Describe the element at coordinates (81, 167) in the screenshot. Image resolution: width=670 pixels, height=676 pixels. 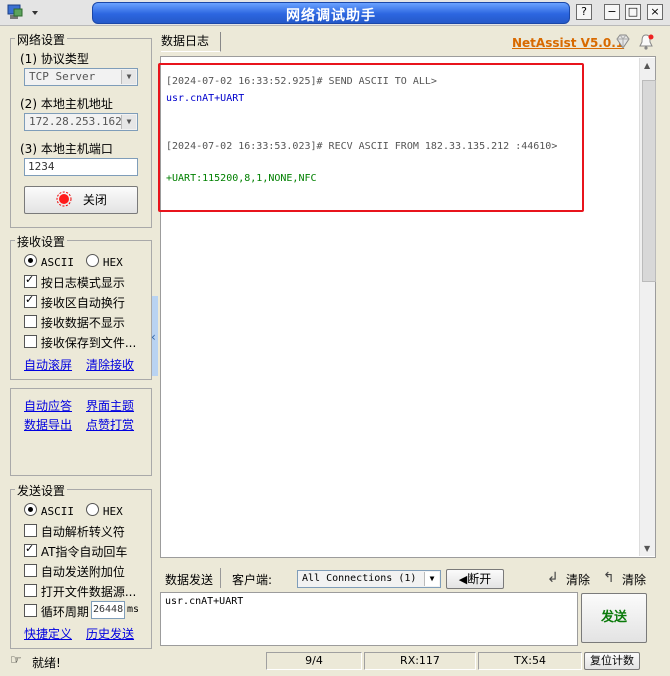
I see `port-input: 1234` at that location.